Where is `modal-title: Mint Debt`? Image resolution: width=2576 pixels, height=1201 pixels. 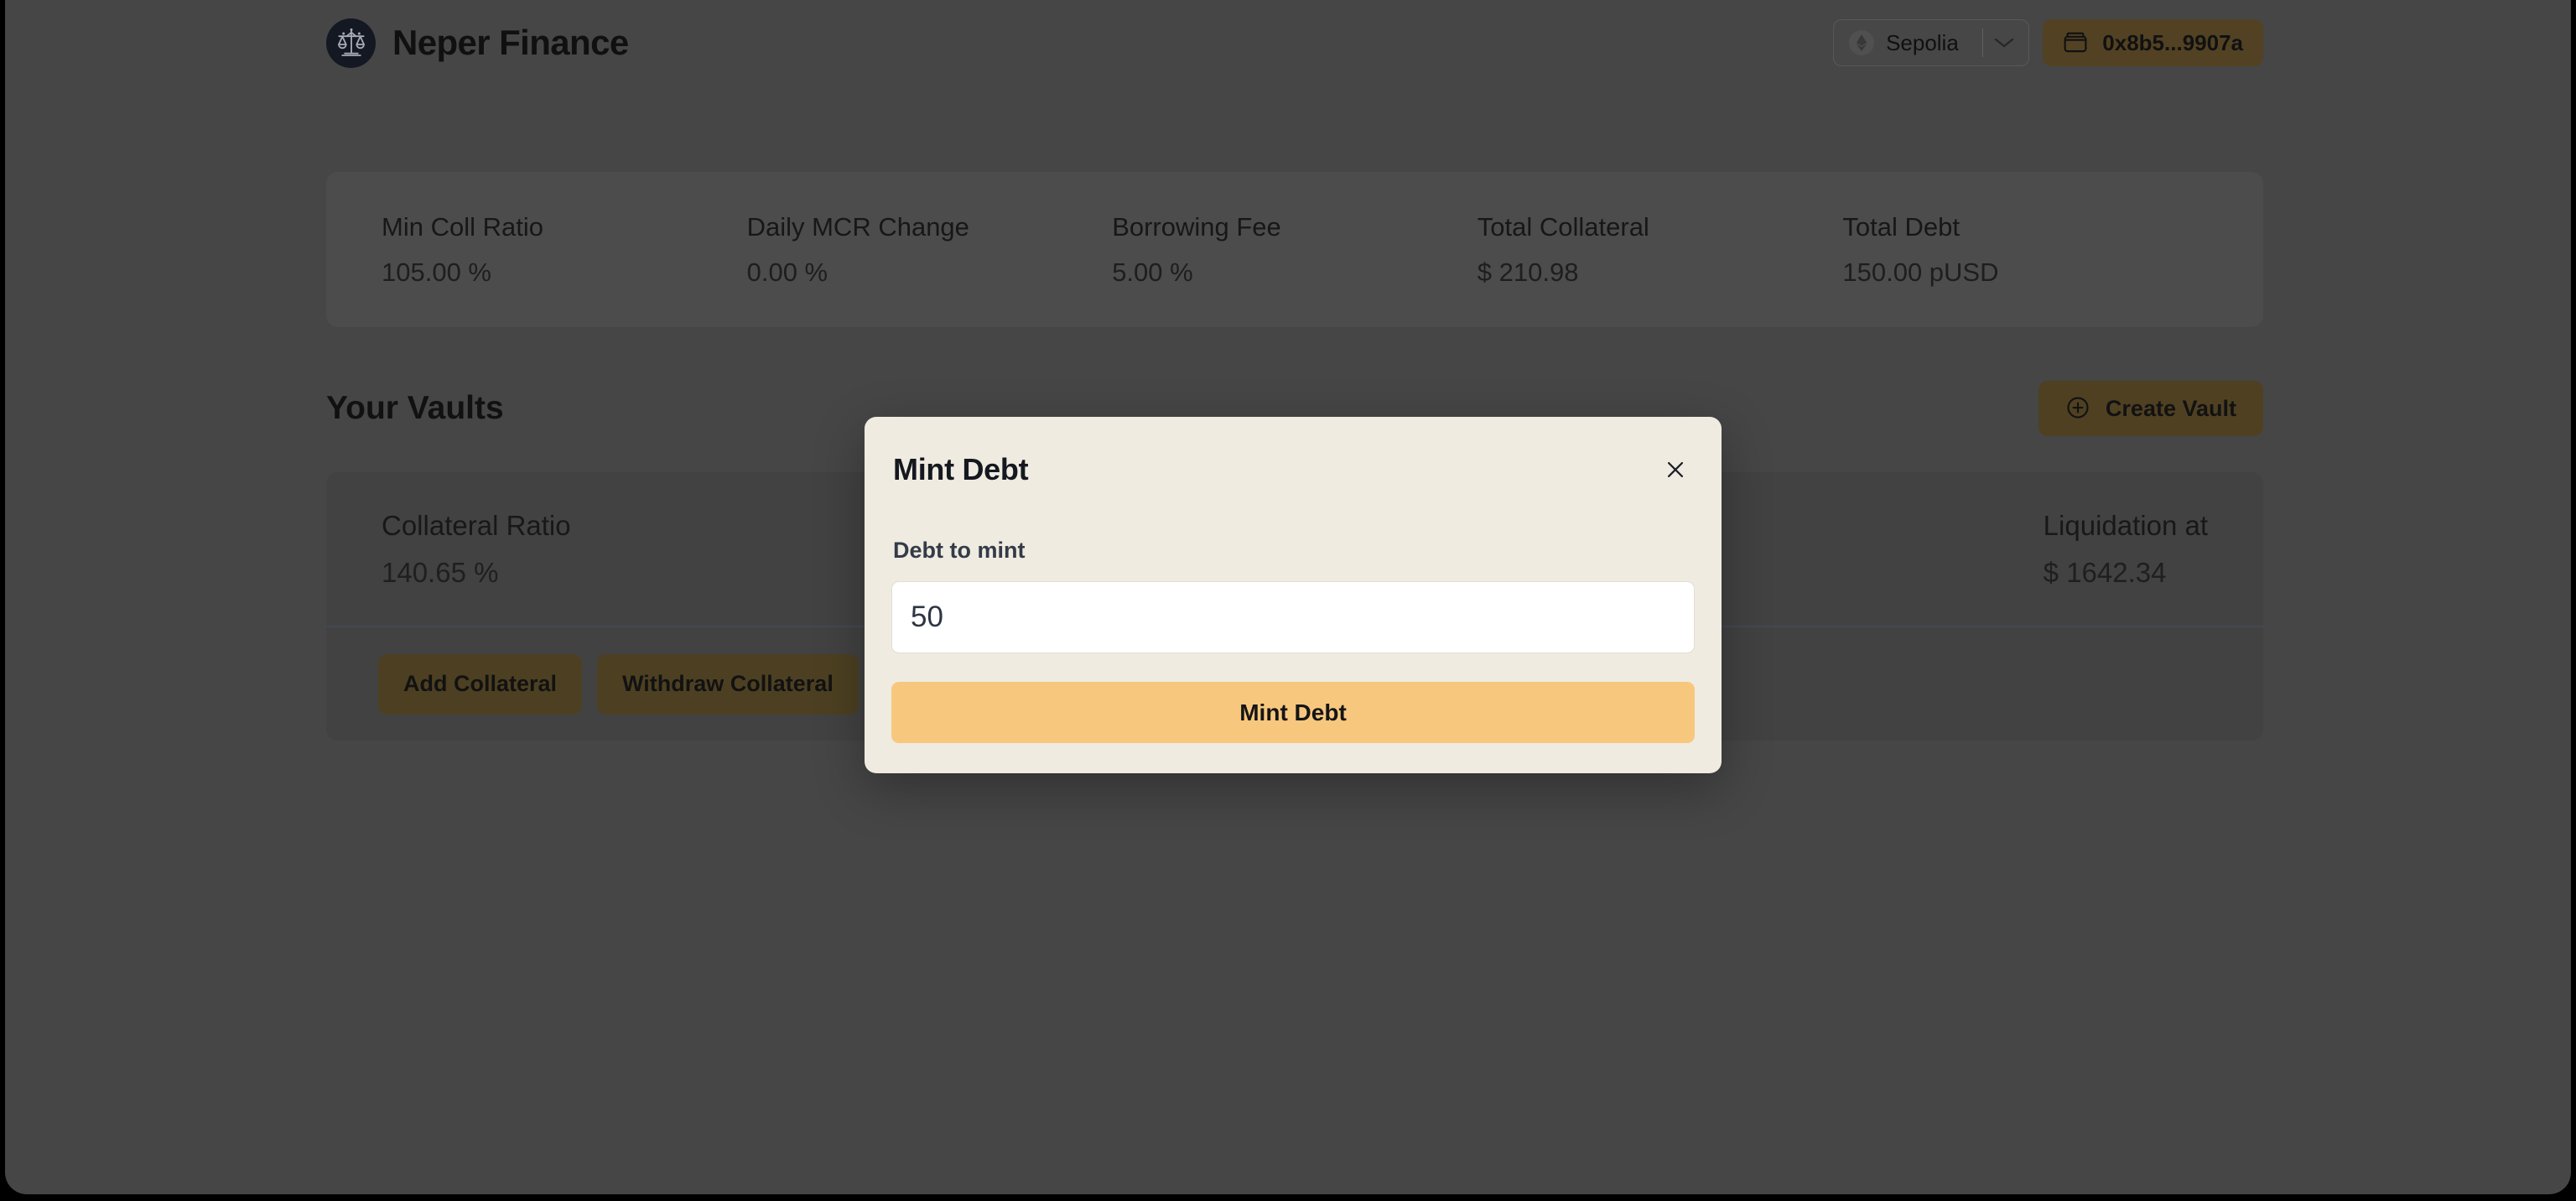 modal-title: Mint Debt is located at coordinates (961, 469).